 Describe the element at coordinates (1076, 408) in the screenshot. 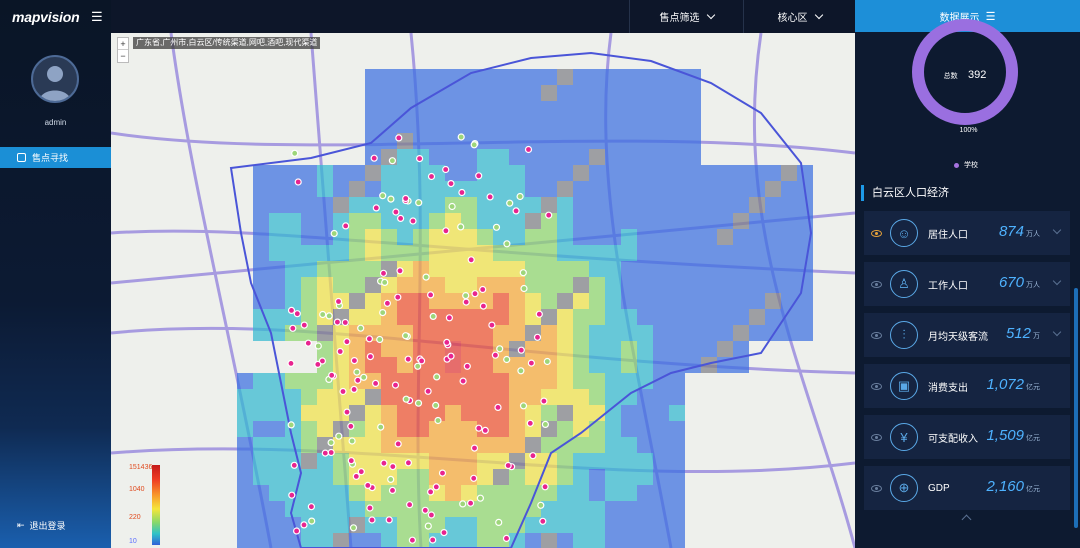

I see `panel-scrollbar` at that location.